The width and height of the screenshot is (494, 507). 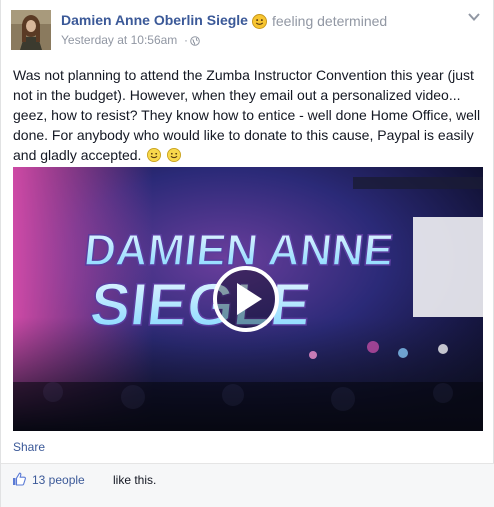 I want to click on author-name-link: Damien Anne Oberlin Siegle, so click(x=154, y=20).